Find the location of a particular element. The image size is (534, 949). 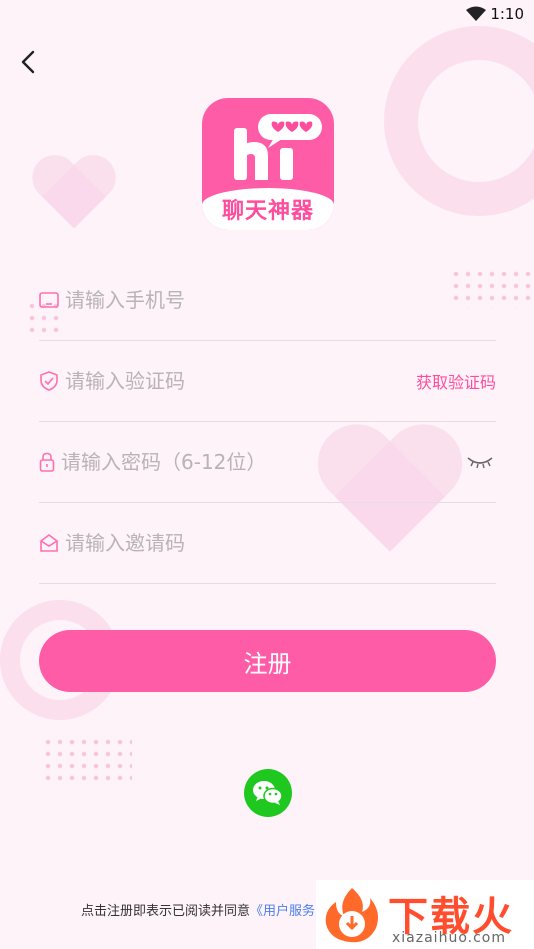

agreement-prefix: 点击注册即表示已阅读并同意 is located at coordinates (166, 911).